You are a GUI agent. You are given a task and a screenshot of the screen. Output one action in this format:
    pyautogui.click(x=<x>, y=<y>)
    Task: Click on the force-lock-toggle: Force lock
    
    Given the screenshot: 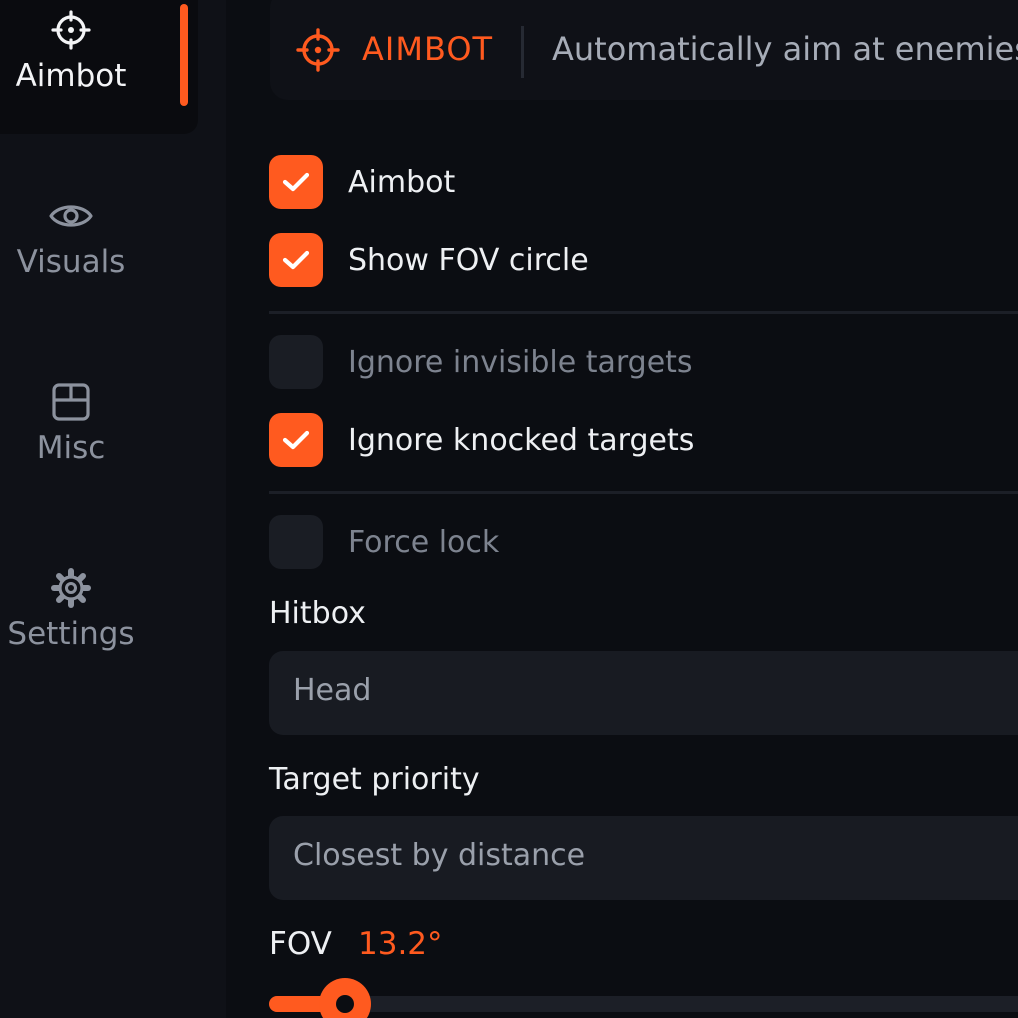 What is the action you would take?
    pyautogui.click(x=384, y=542)
    